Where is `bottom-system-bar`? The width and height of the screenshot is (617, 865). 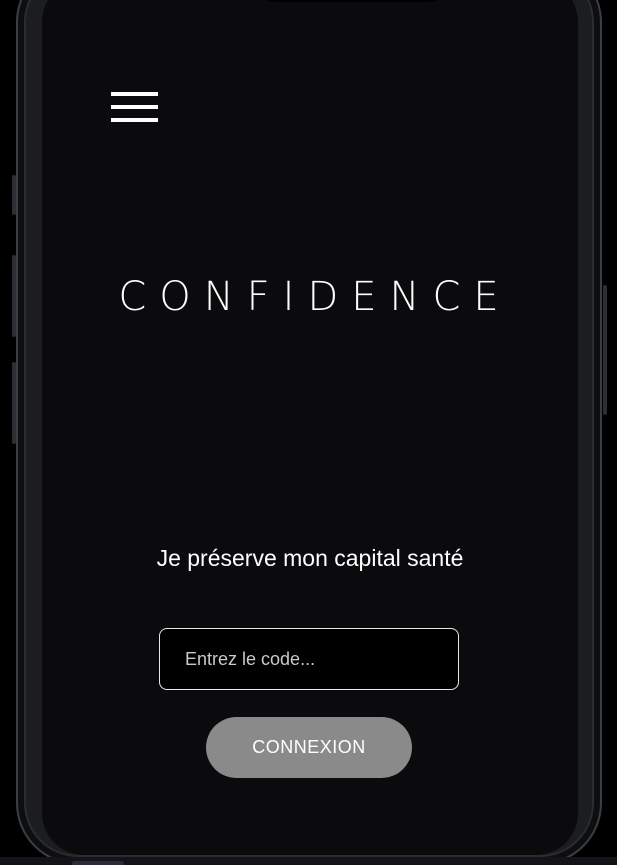 bottom-system-bar is located at coordinates (308, 861).